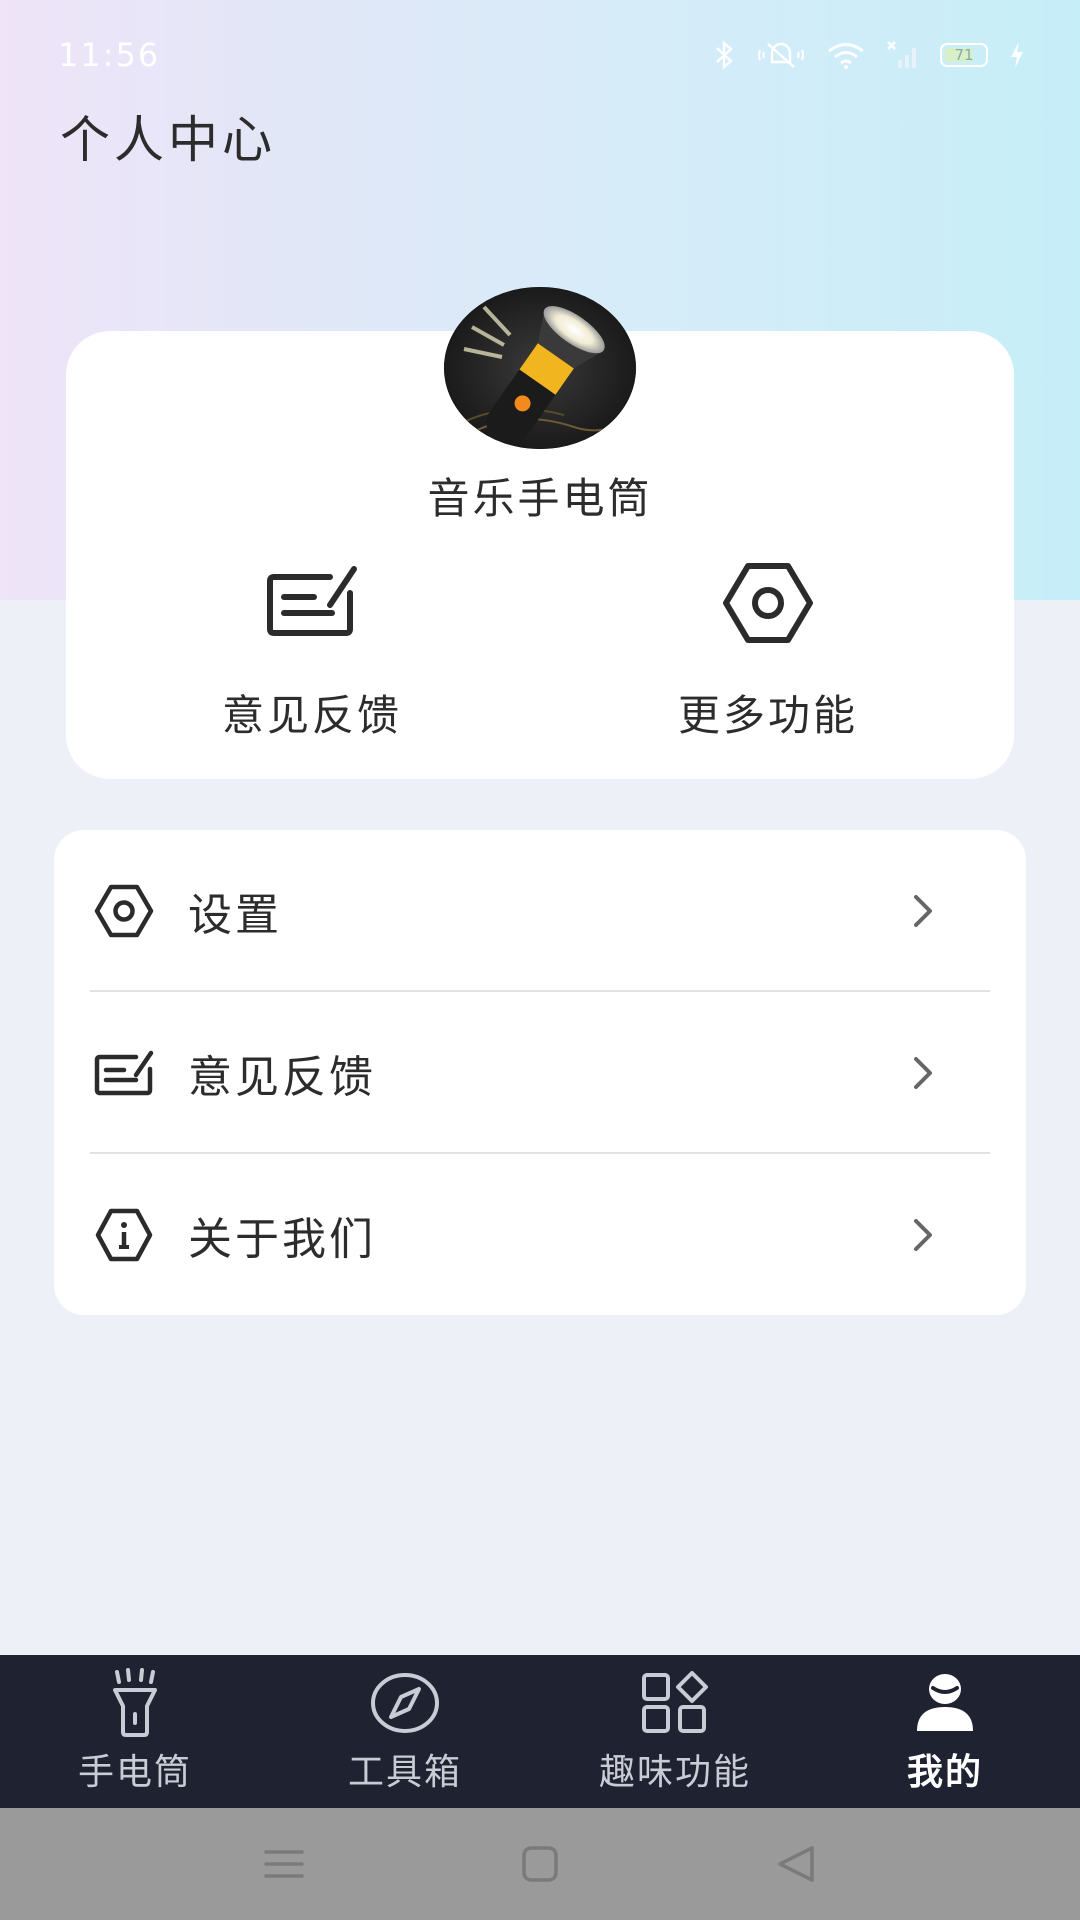 The width and height of the screenshot is (1080, 1920). I want to click on status-time: 11:56, so click(109, 55).